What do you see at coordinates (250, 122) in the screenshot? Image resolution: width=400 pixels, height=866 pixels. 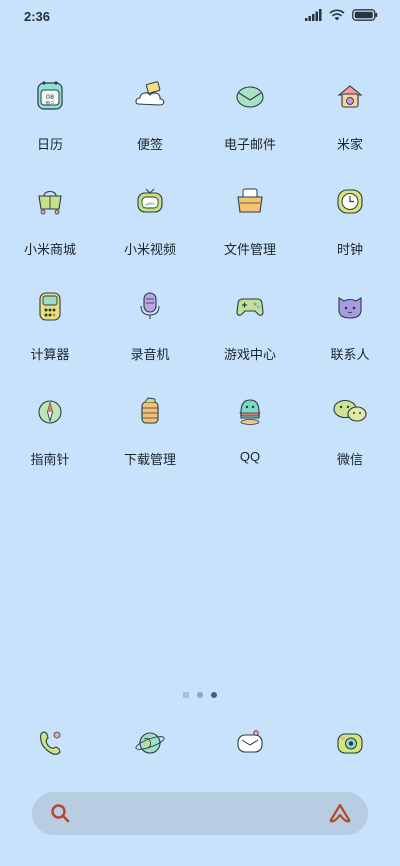 I see `app-email: 电子邮件` at bounding box center [250, 122].